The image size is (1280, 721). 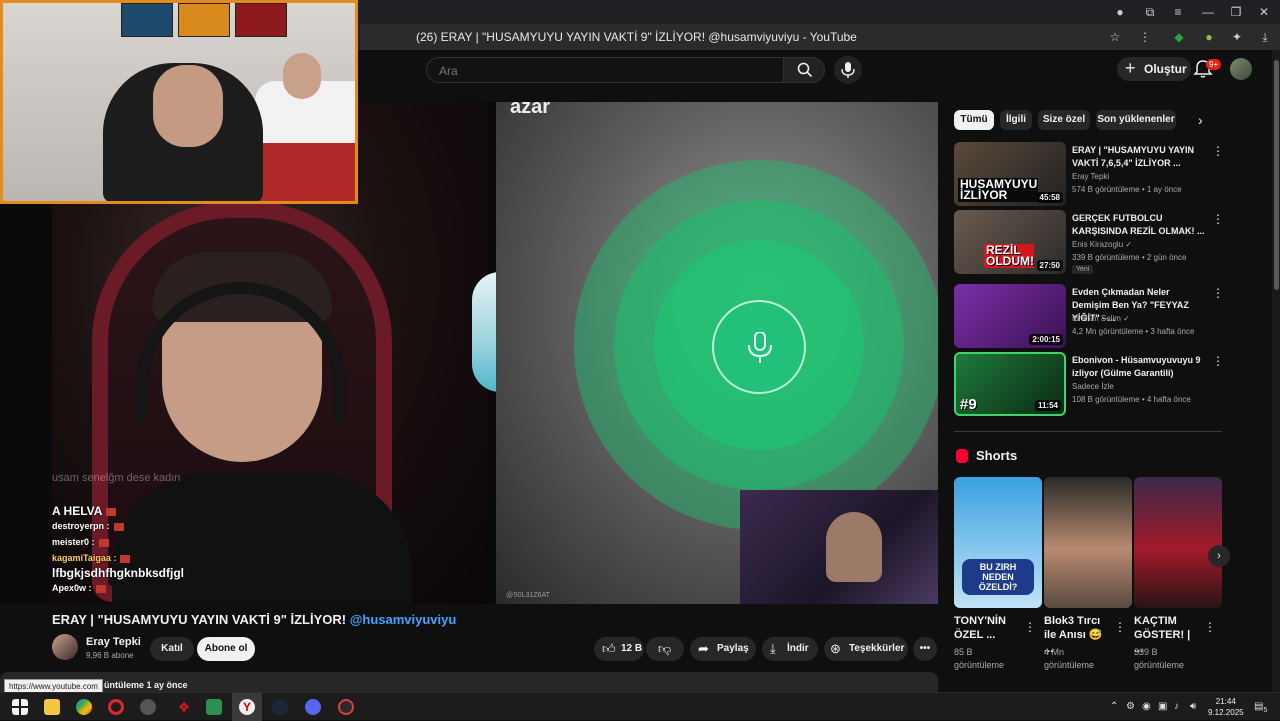 What do you see at coordinates (998, 189) in the screenshot?
I see `thumbnail-text: HUSAMYUYU İZLİYOR` at bounding box center [998, 189].